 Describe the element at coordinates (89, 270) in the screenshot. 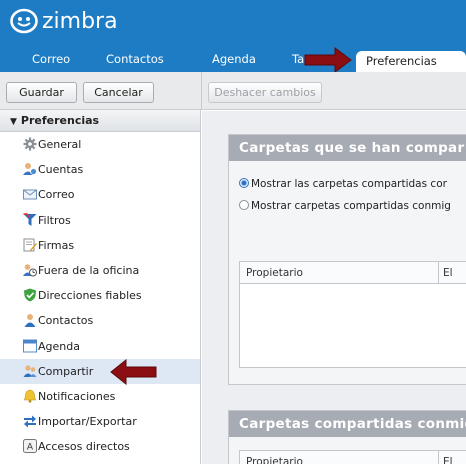

I see `sidebar-item-label: Fuera de la oficina` at that location.